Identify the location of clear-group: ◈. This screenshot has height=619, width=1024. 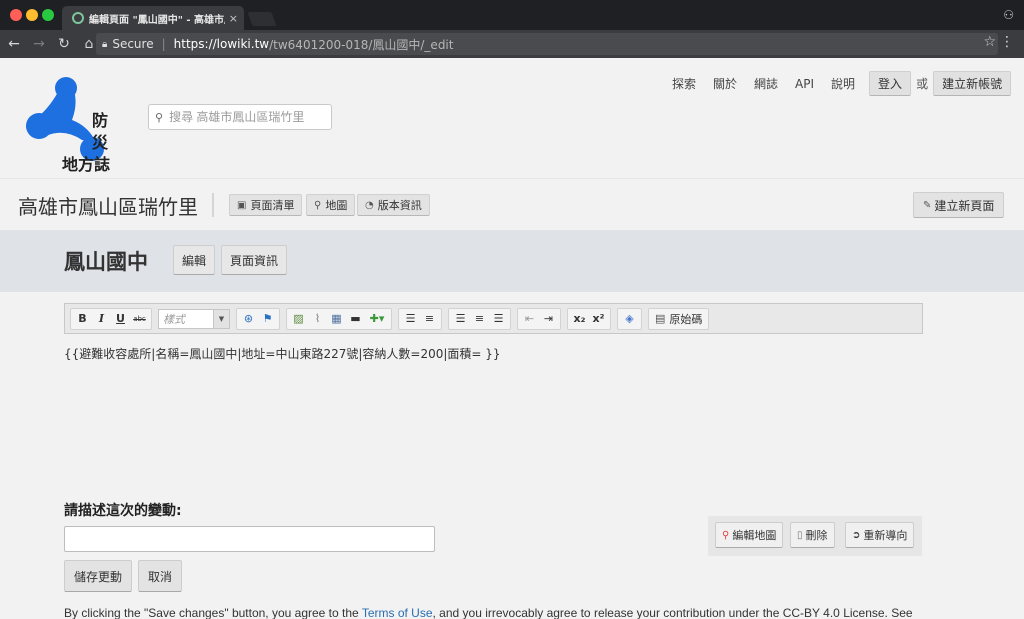
(629, 318).